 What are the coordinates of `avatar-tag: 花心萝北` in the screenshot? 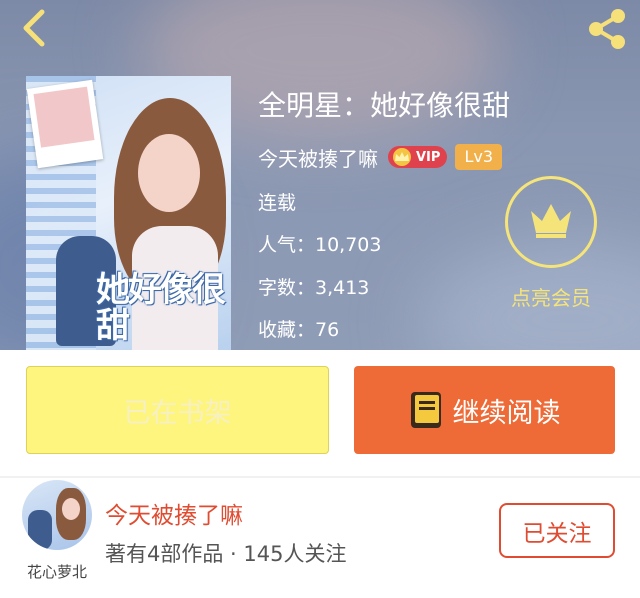 It's located at (56, 572).